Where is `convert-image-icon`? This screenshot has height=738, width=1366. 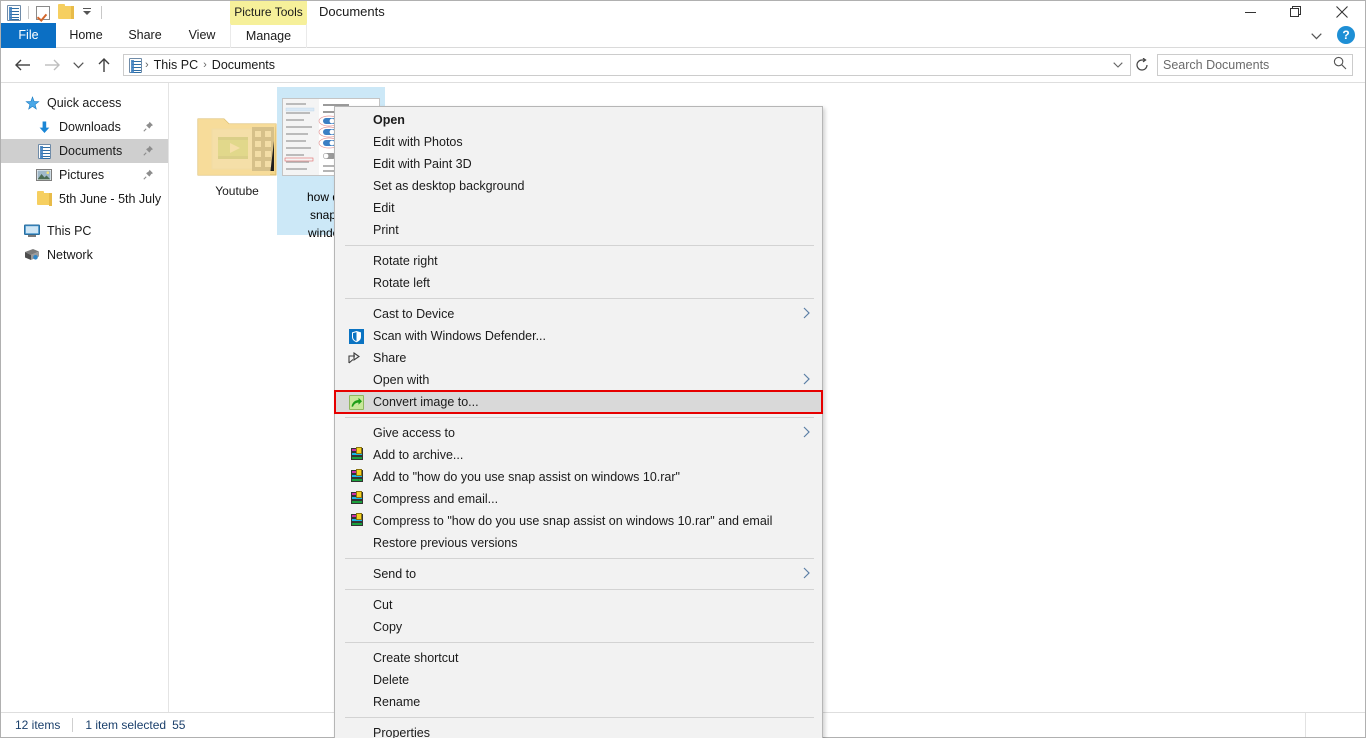 convert-image-icon is located at coordinates (356, 402).